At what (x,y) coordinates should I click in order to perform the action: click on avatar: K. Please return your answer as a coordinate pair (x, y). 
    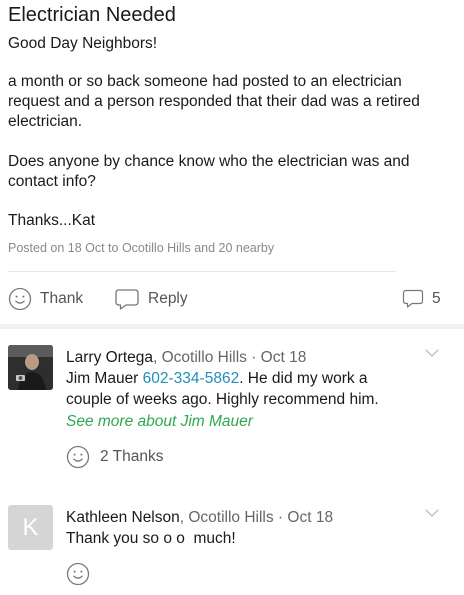
    Looking at the image, I should click on (30, 527).